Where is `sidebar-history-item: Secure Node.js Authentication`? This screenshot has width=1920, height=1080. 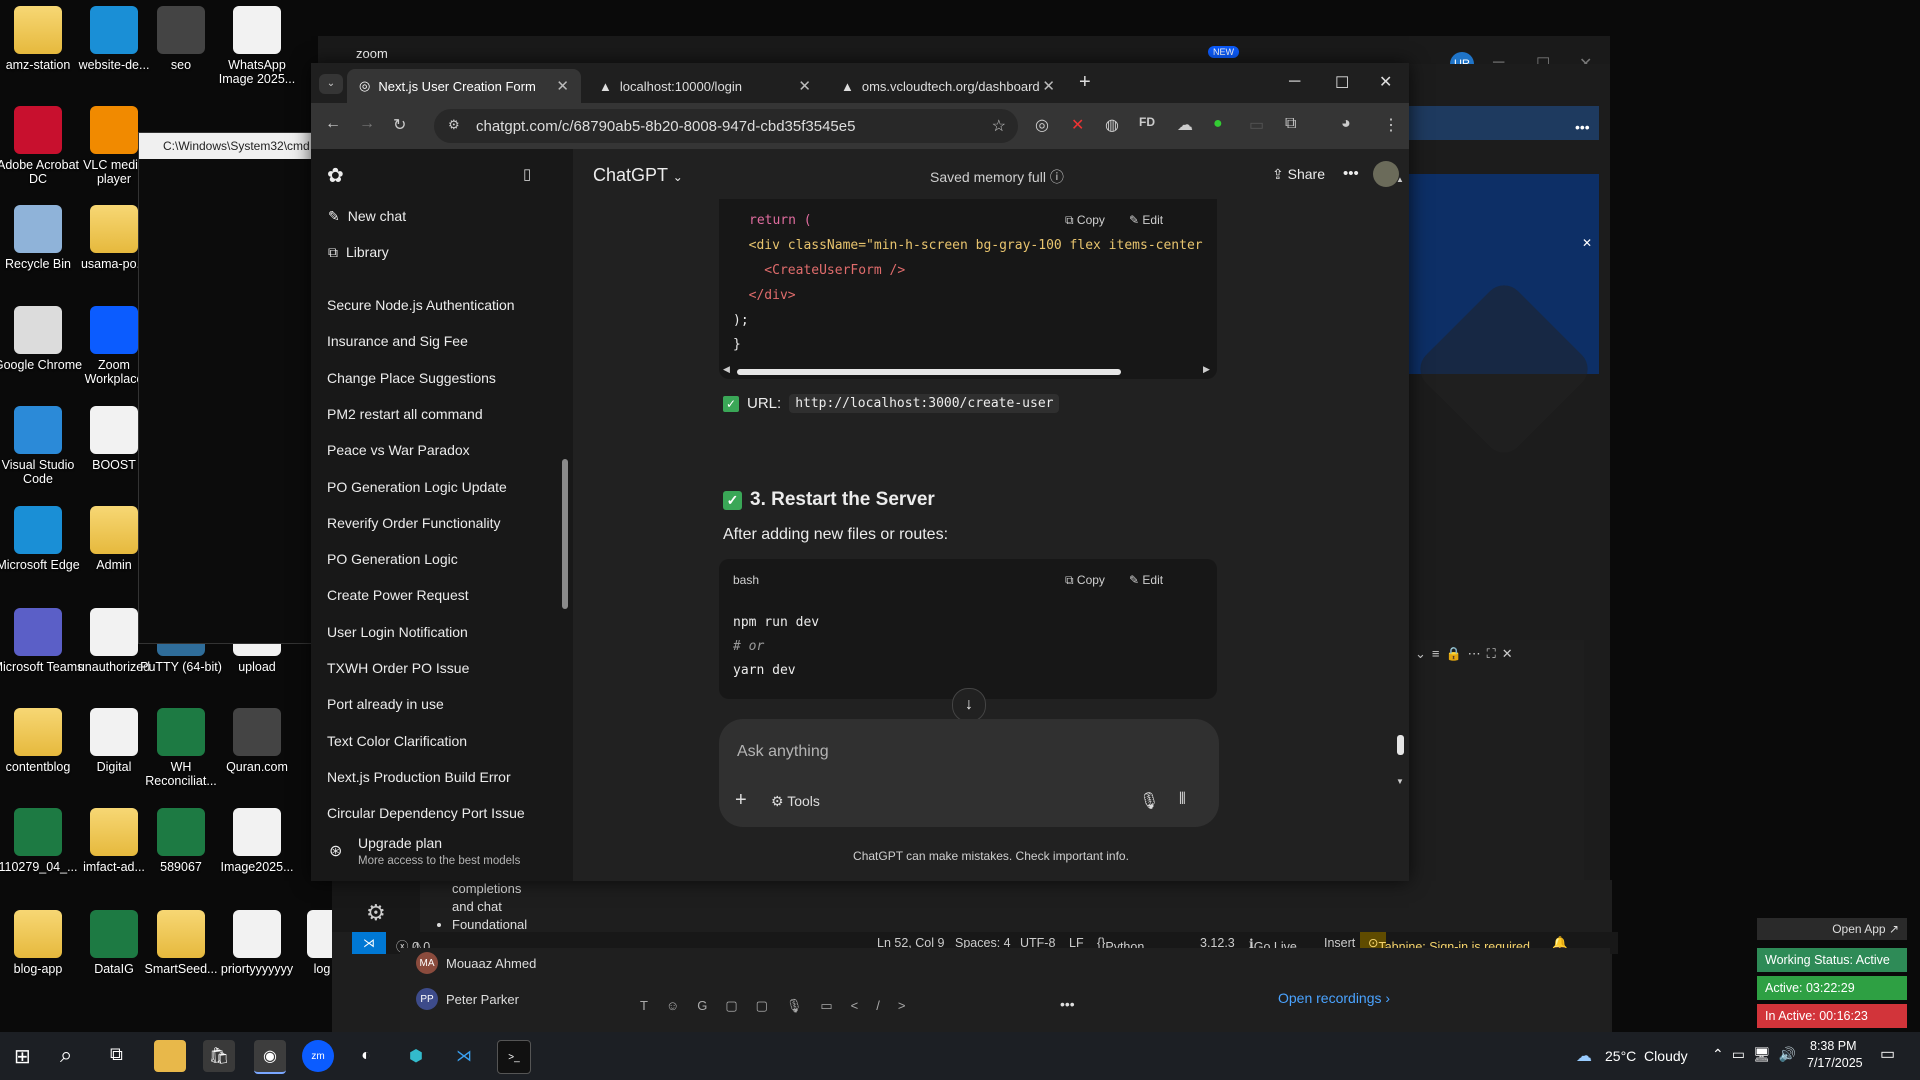
sidebar-history-item: Secure Node.js Authentication is located at coordinates (421, 305).